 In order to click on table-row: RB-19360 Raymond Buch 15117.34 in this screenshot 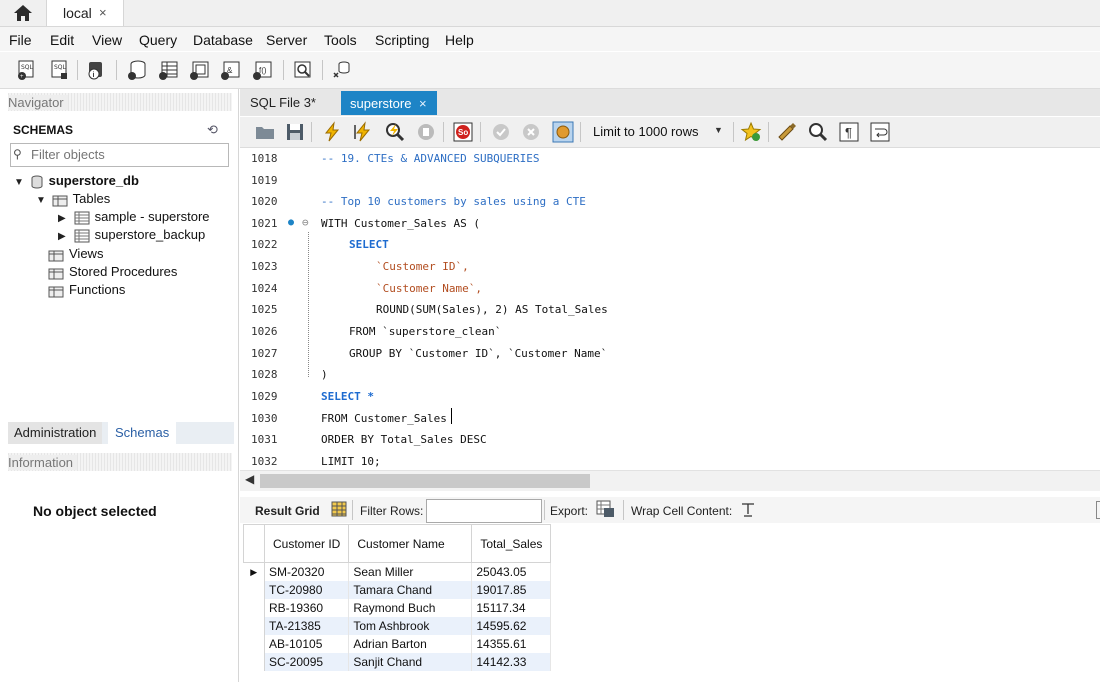, I will do `click(397, 608)`.